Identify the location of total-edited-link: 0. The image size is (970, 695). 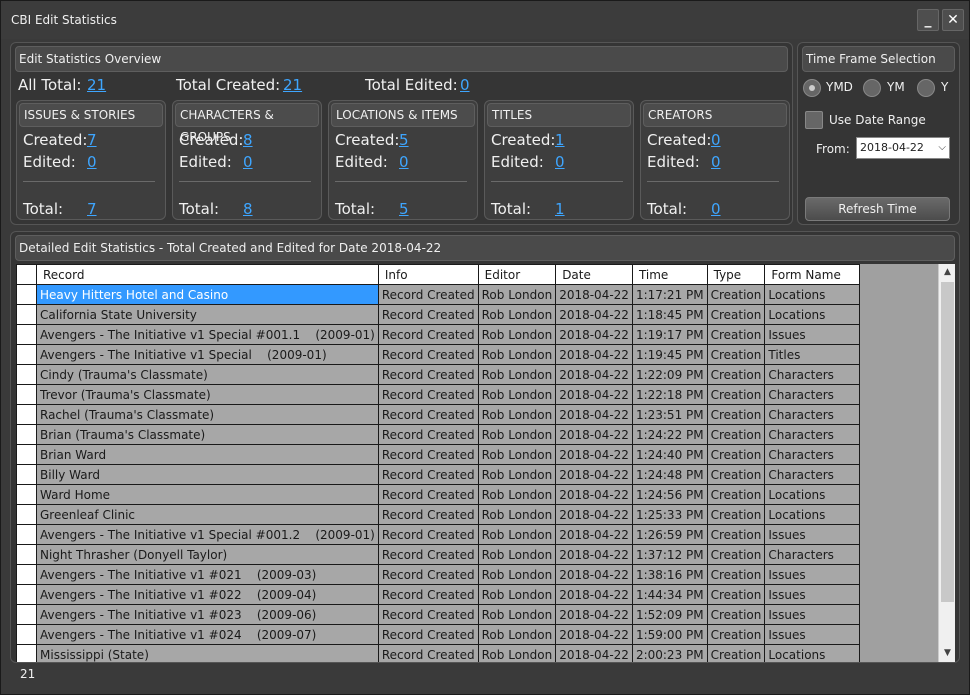
(465, 85).